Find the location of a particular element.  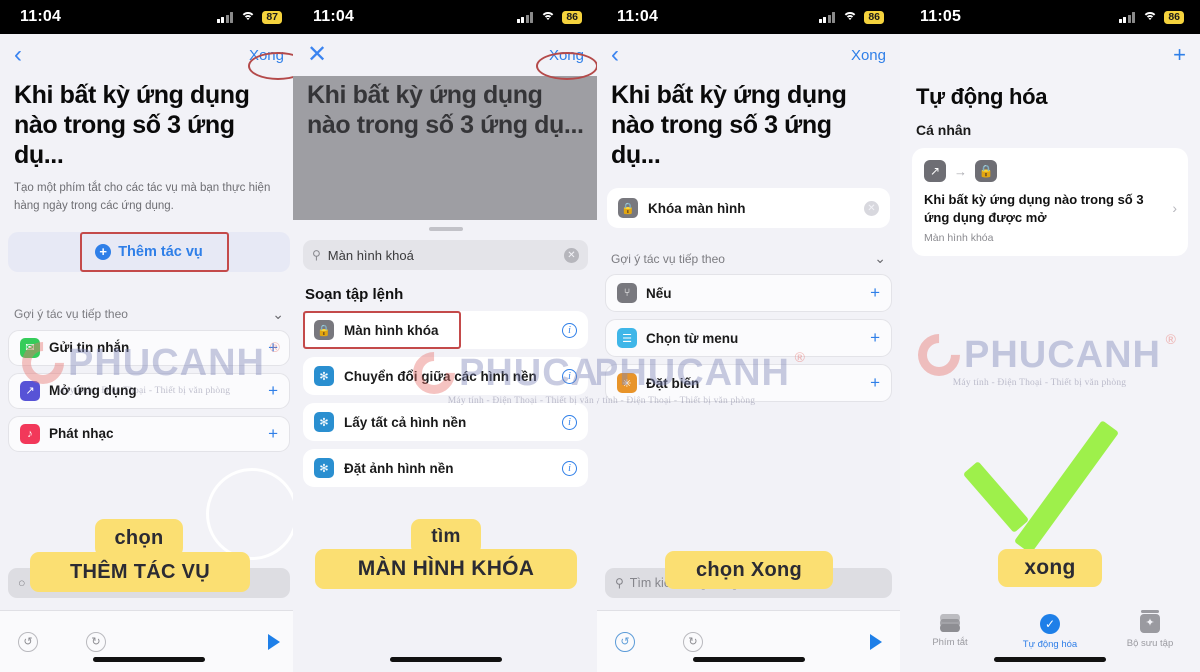

annotation-label-main: MÀN HÌNH KHÓA is located at coordinates (446, 569).